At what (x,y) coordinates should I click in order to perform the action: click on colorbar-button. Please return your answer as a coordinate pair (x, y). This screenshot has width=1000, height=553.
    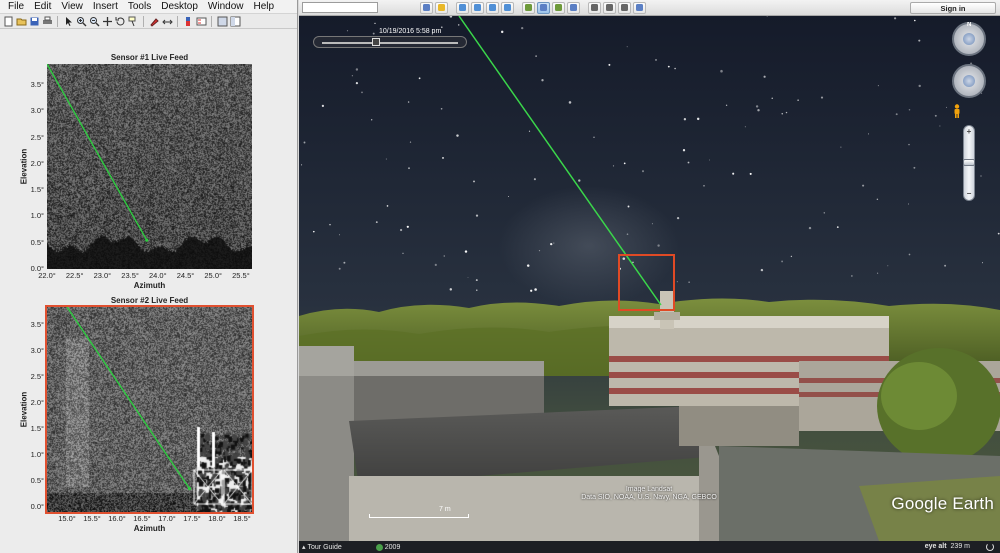
    Looking at the image, I should click on (188, 21).